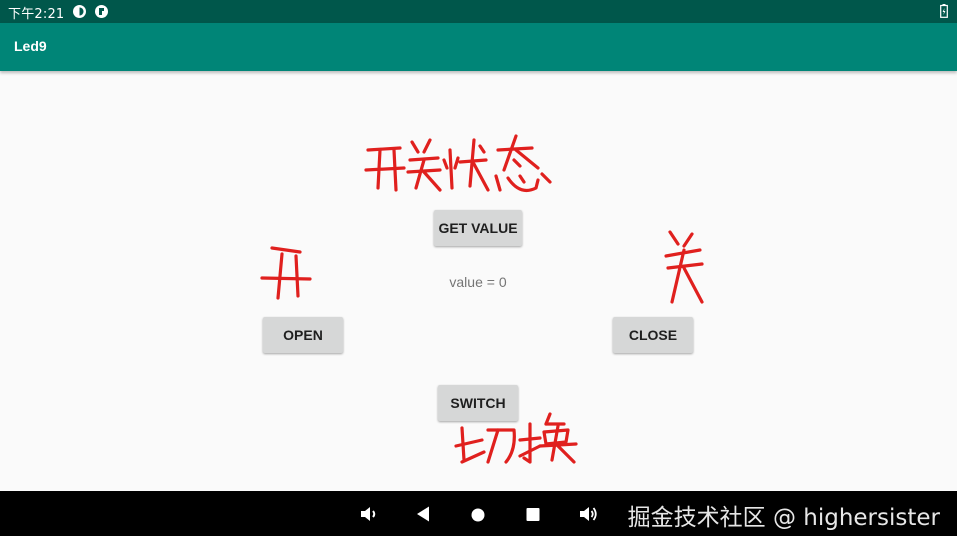 This screenshot has height=536, width=957. I want to click on open-button: OPEN, so click(303, 335).